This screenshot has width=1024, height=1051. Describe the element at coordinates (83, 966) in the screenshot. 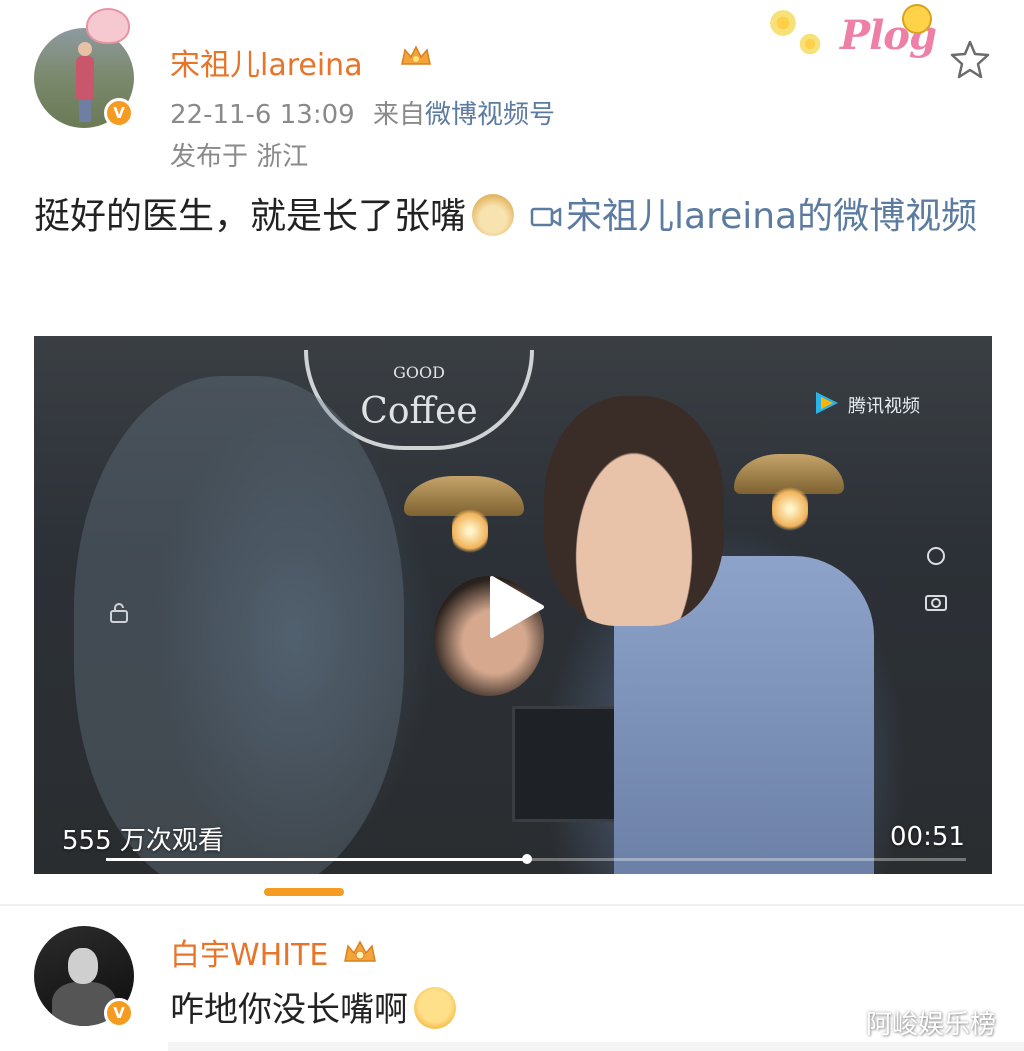

I see `avatar-photo-face` at that location.